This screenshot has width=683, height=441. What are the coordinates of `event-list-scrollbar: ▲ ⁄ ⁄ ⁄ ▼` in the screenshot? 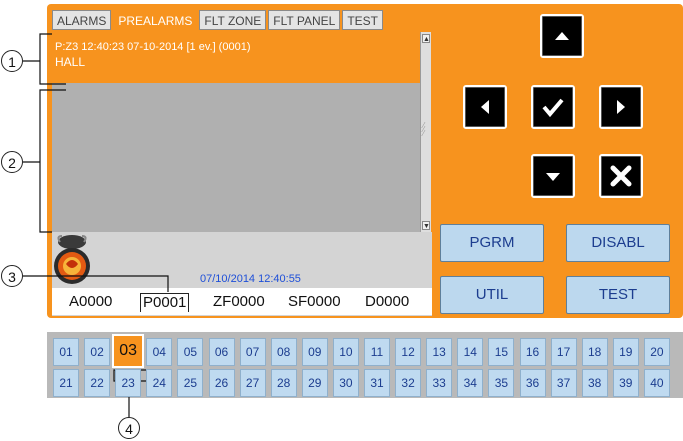 It's located at (425, 132).